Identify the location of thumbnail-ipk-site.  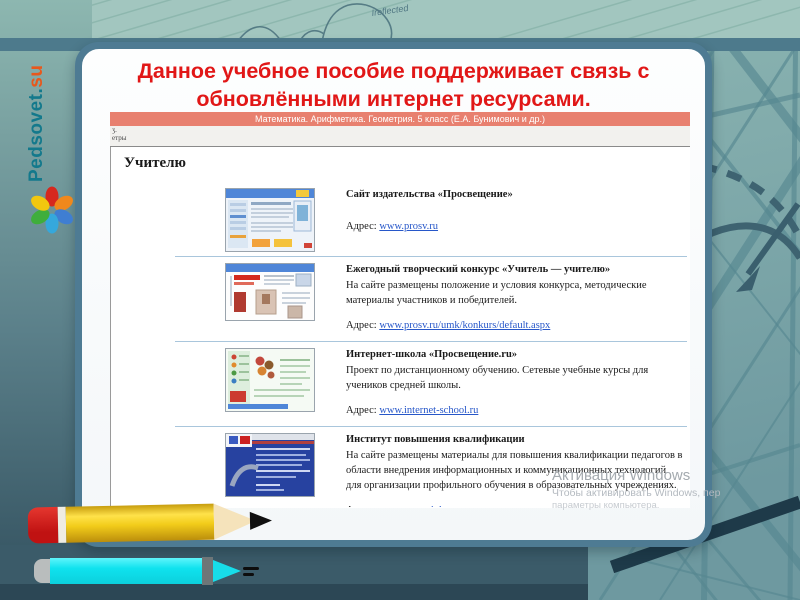
(270, 465).